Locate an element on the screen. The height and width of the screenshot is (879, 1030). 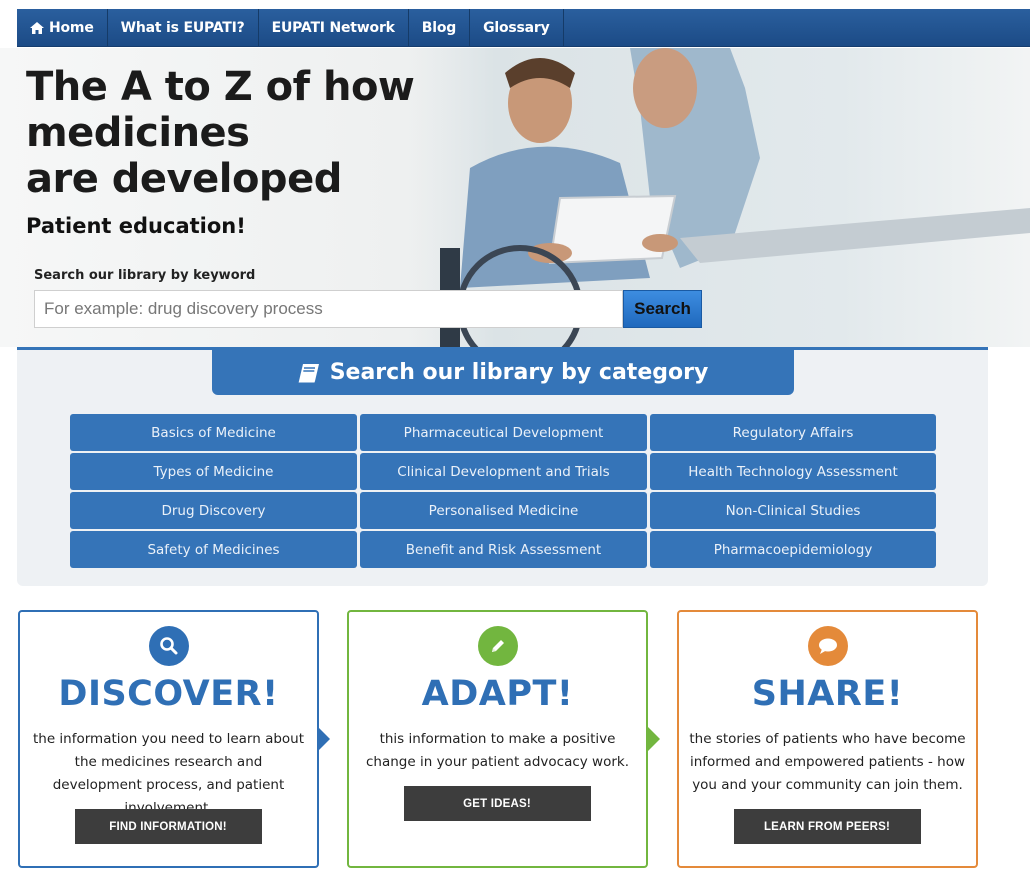
category-panel-title: Search our library by category is located at coordinates (519, 372).